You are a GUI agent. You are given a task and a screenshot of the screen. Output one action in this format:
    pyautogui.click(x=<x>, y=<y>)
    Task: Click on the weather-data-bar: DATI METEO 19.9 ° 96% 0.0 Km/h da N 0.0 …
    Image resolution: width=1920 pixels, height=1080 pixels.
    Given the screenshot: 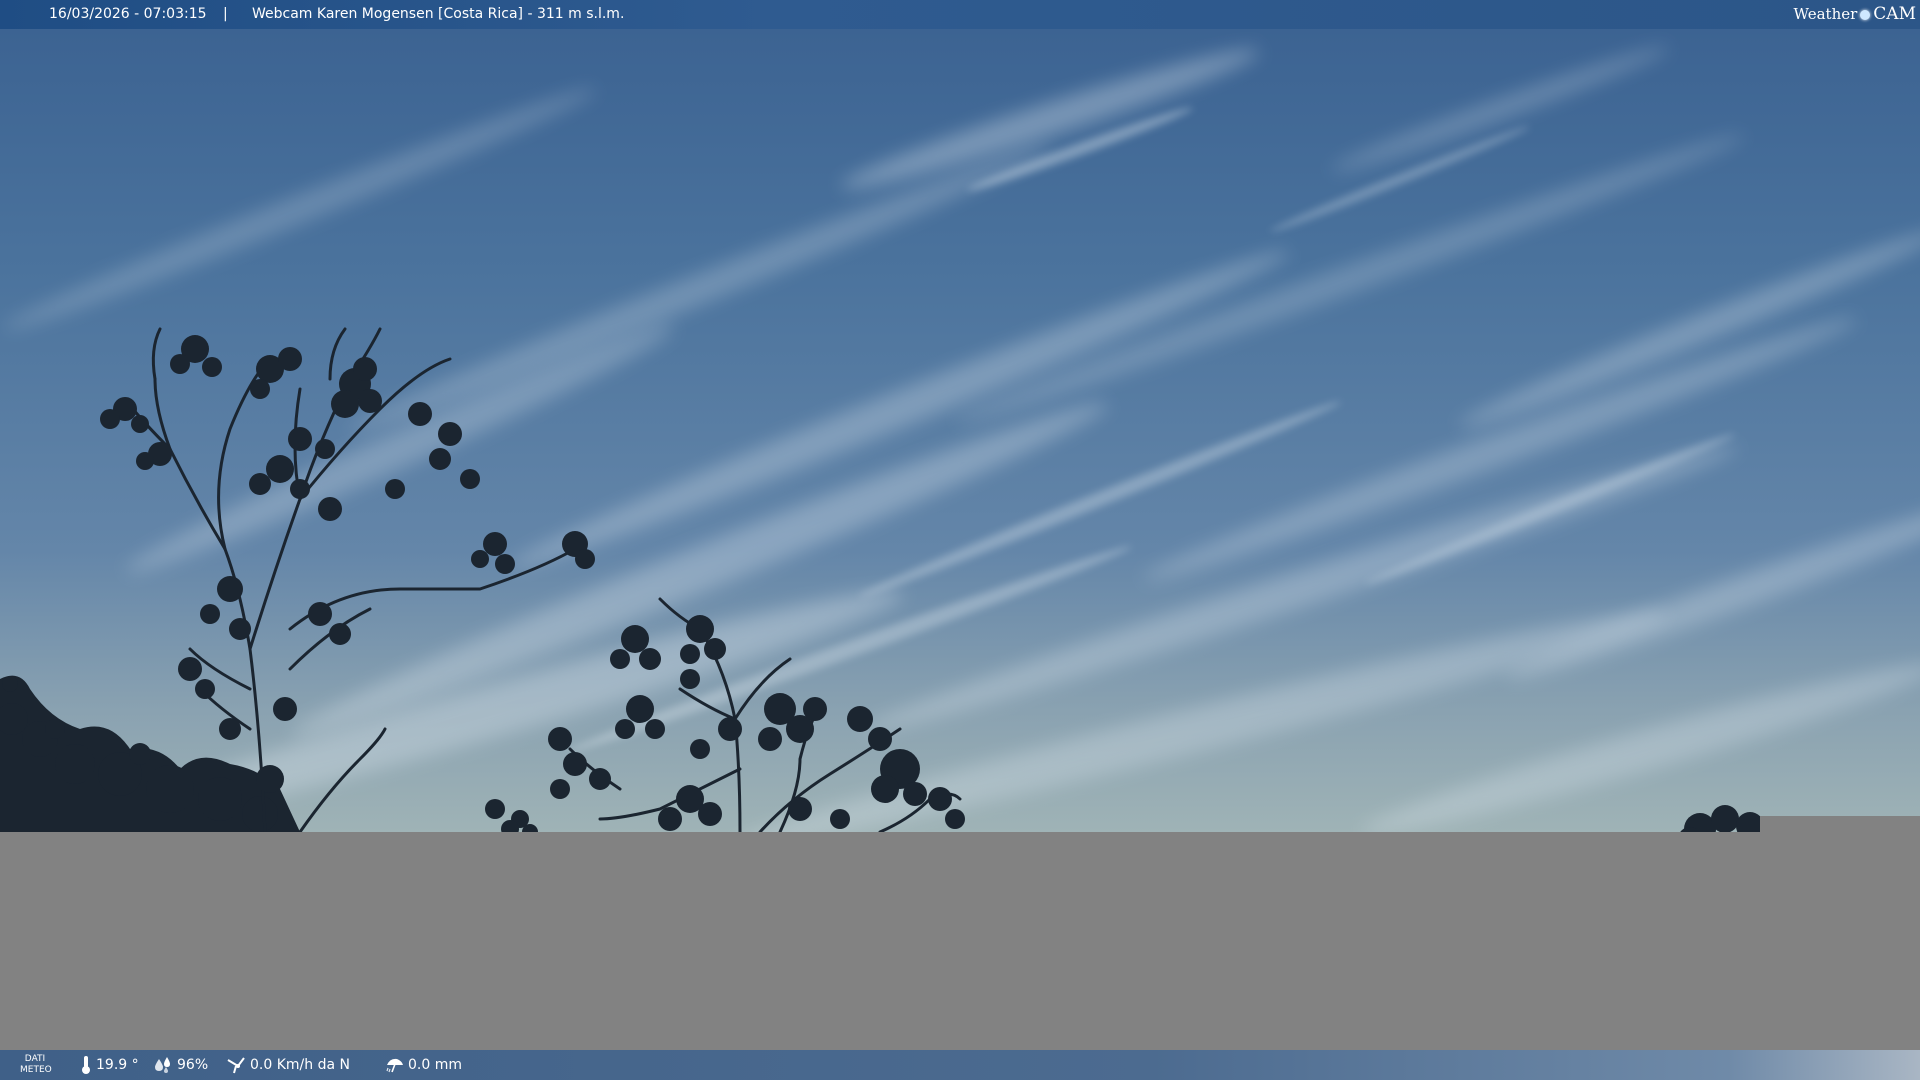 What is the action you would take?
    pyautogui.click(x=960, y=1065)
    